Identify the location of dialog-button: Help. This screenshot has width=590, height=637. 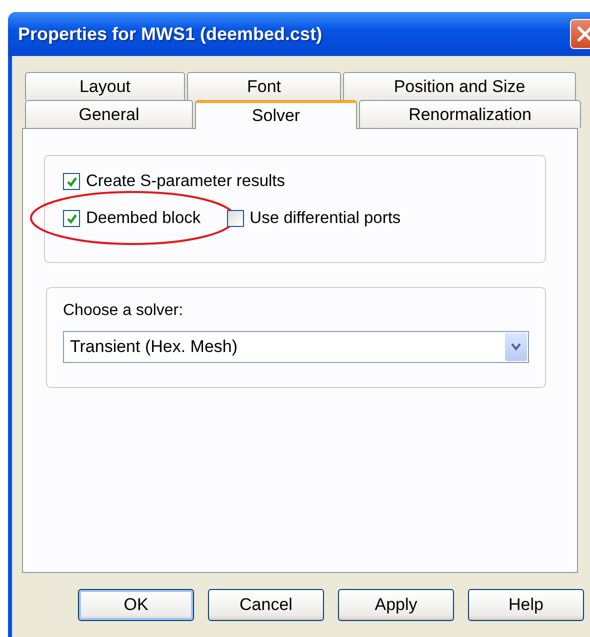
(526, 605).